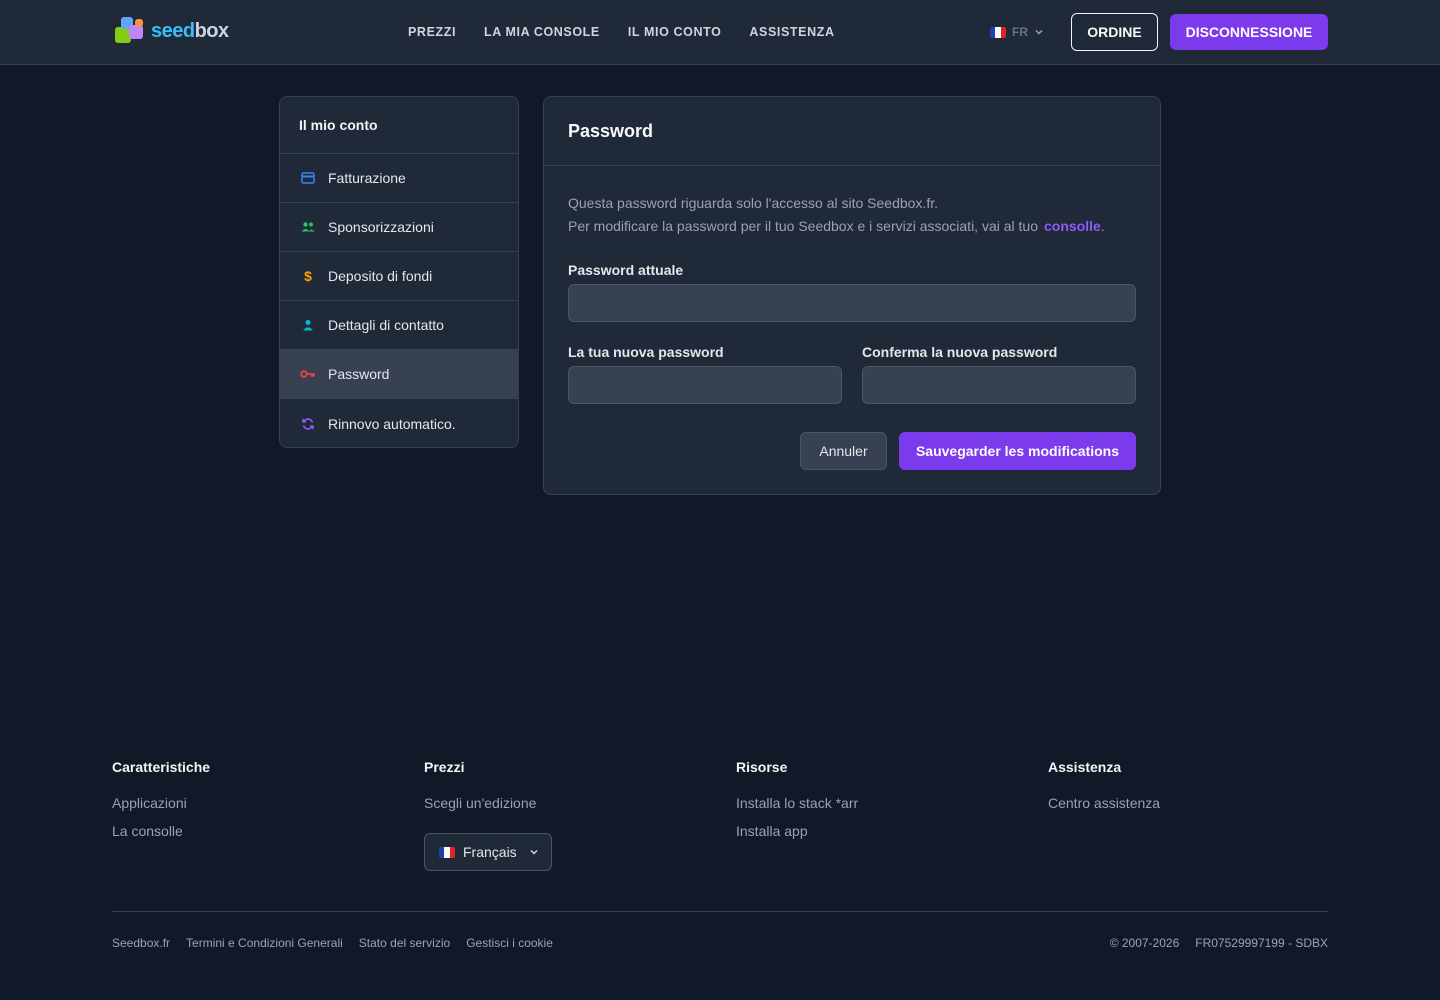  Describe the element at coordinates (386, 325) in the screenshot. I see `sidebar-item-label: Dettagli di contatto` at that location.